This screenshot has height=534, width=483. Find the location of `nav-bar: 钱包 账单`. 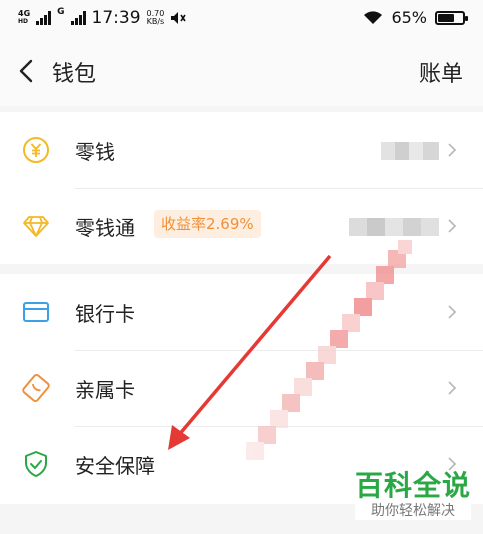

nav-bar: 钱包 账单 is located at coordinates (241, 71).